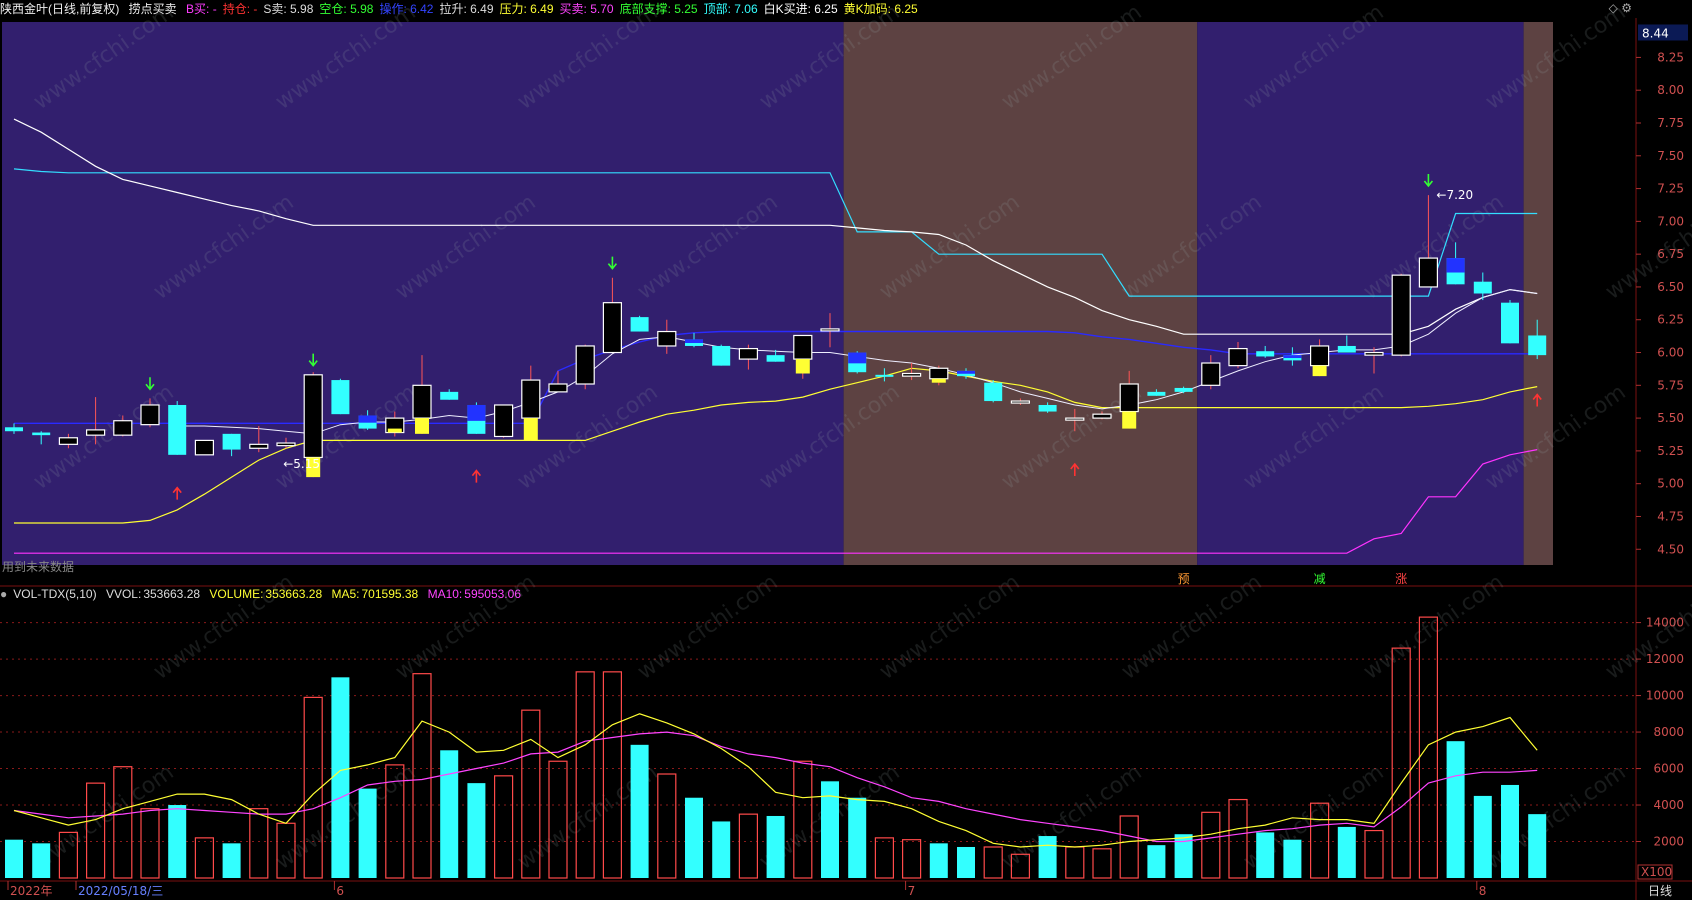 The image size is (1692, 900). Describe the element at coordinates (1670, 353) in the screenshot. I see `price-tick-label: 6.00` at that location.